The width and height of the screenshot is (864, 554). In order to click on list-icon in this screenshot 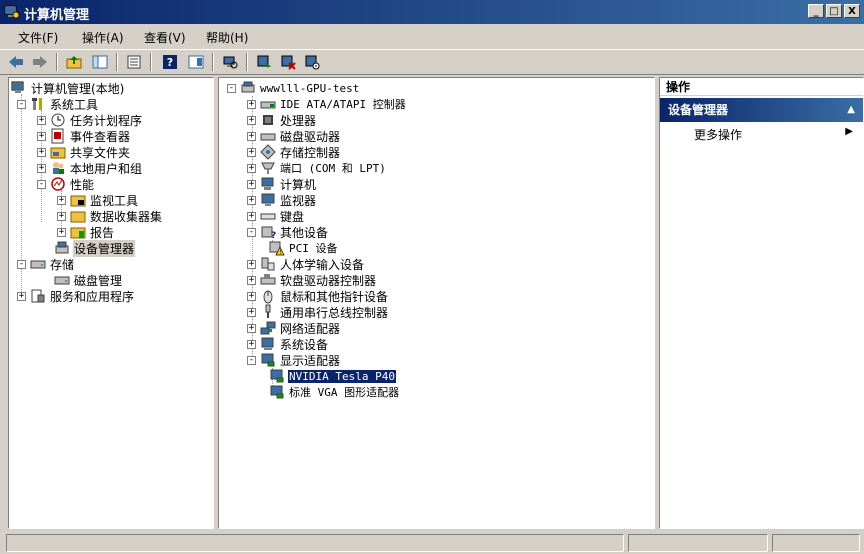, I will do `click(134, 62)`.